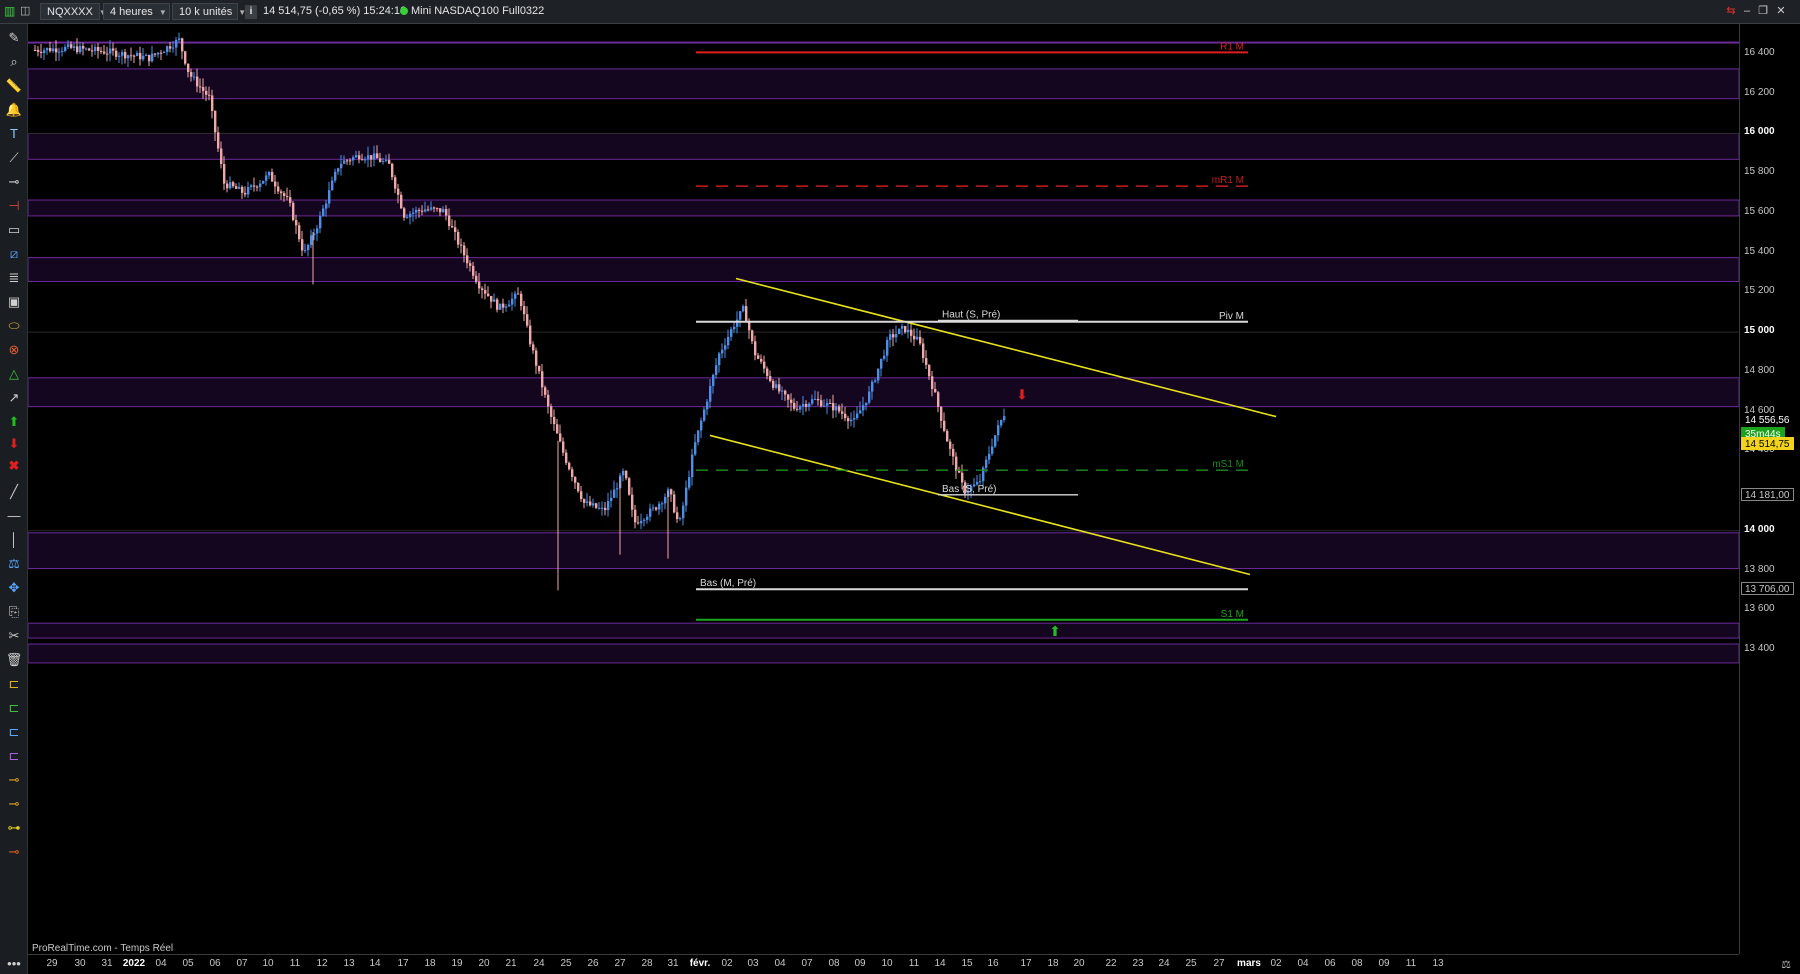  Describe the element at coordinates (14, 62) in the screenshot. I see `zoom-icon: ⌕` at that location.